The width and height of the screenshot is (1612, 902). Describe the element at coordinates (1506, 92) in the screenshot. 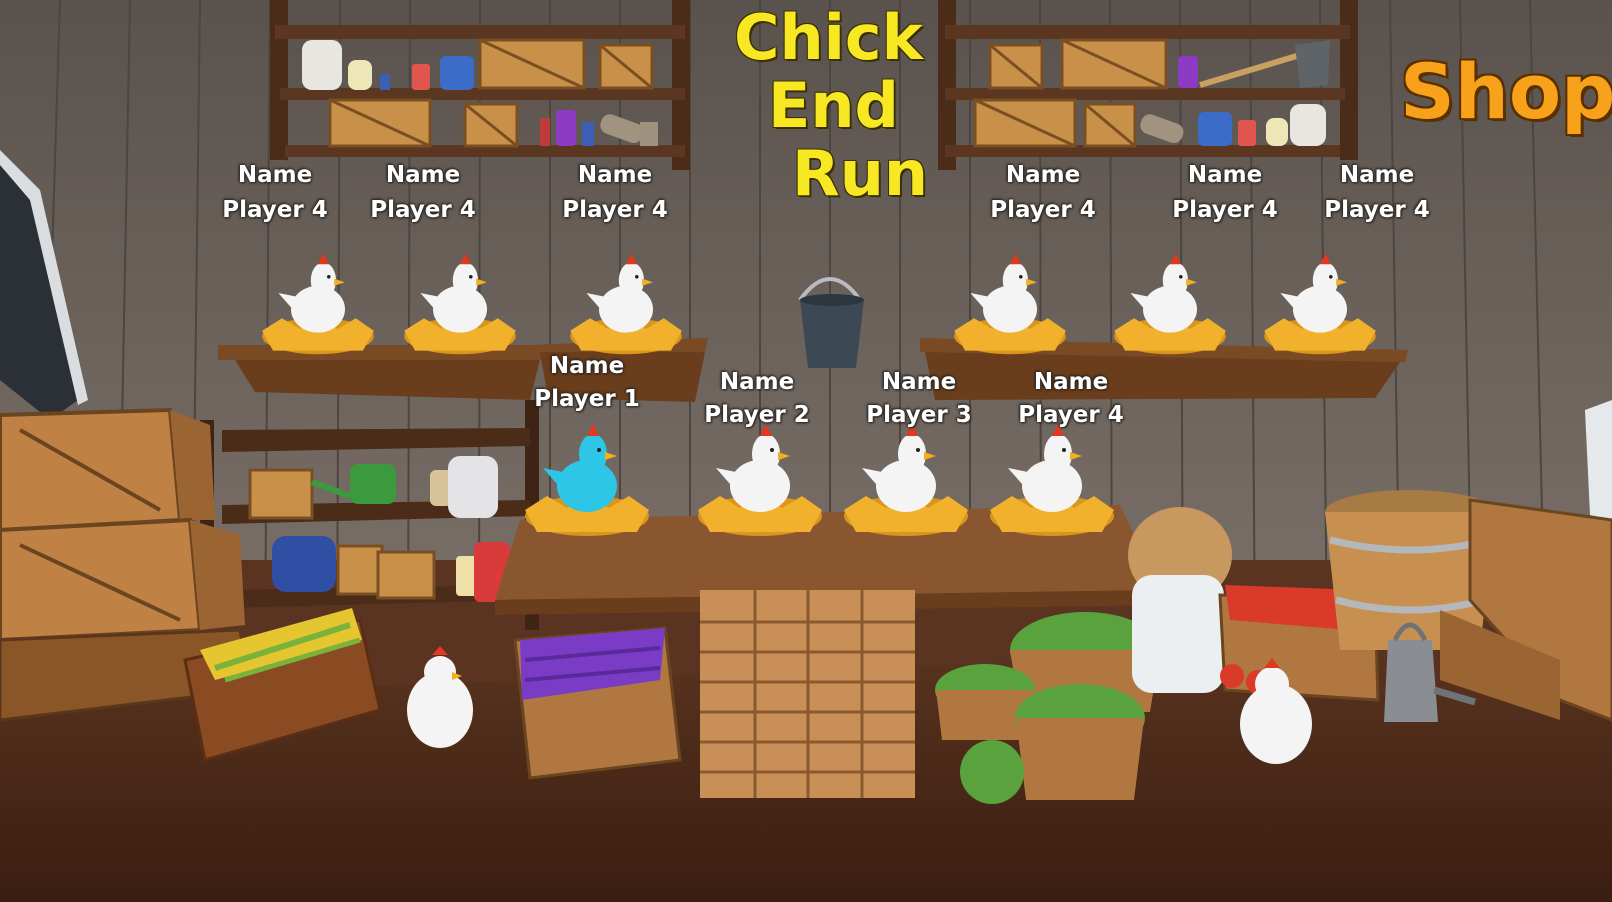

I see `shop-button: Shop` at that location.